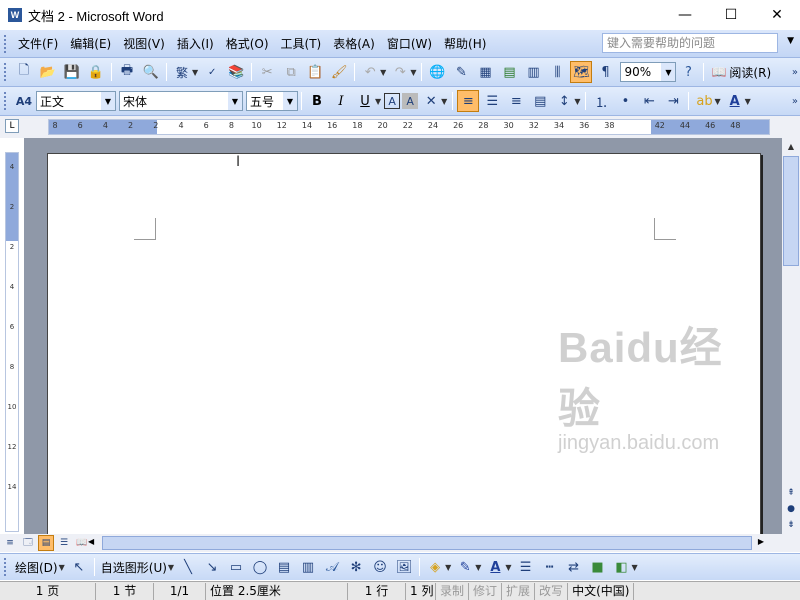 The image size is (800, 600). What do you see at coordinates (48, 72) in the screenshot?
I see `open-folder-icon: 📂` at bounding box center [48, 72].